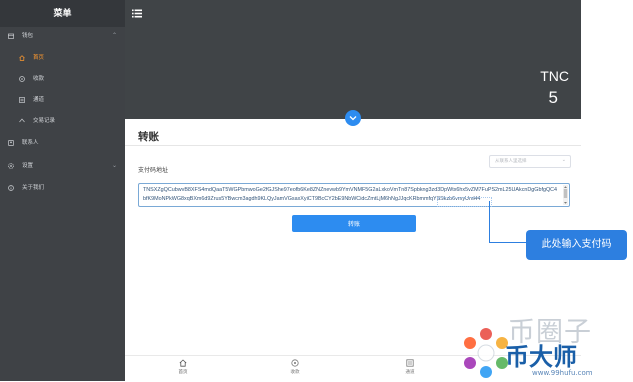 The image size is (633, 382). What do you see at coordinates (11, 36) in the screenshot?
I see `wallet-icon` at bounding box center [11, 36].